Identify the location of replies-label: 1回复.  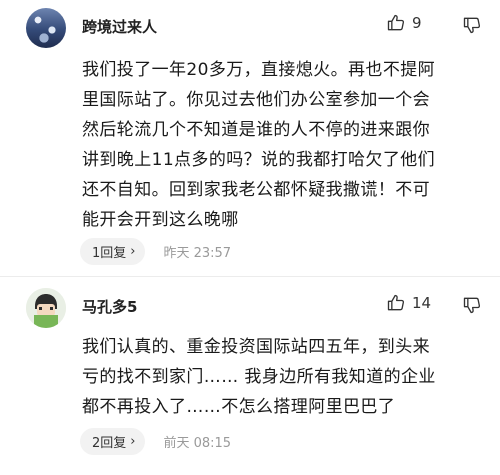
(109, 253).